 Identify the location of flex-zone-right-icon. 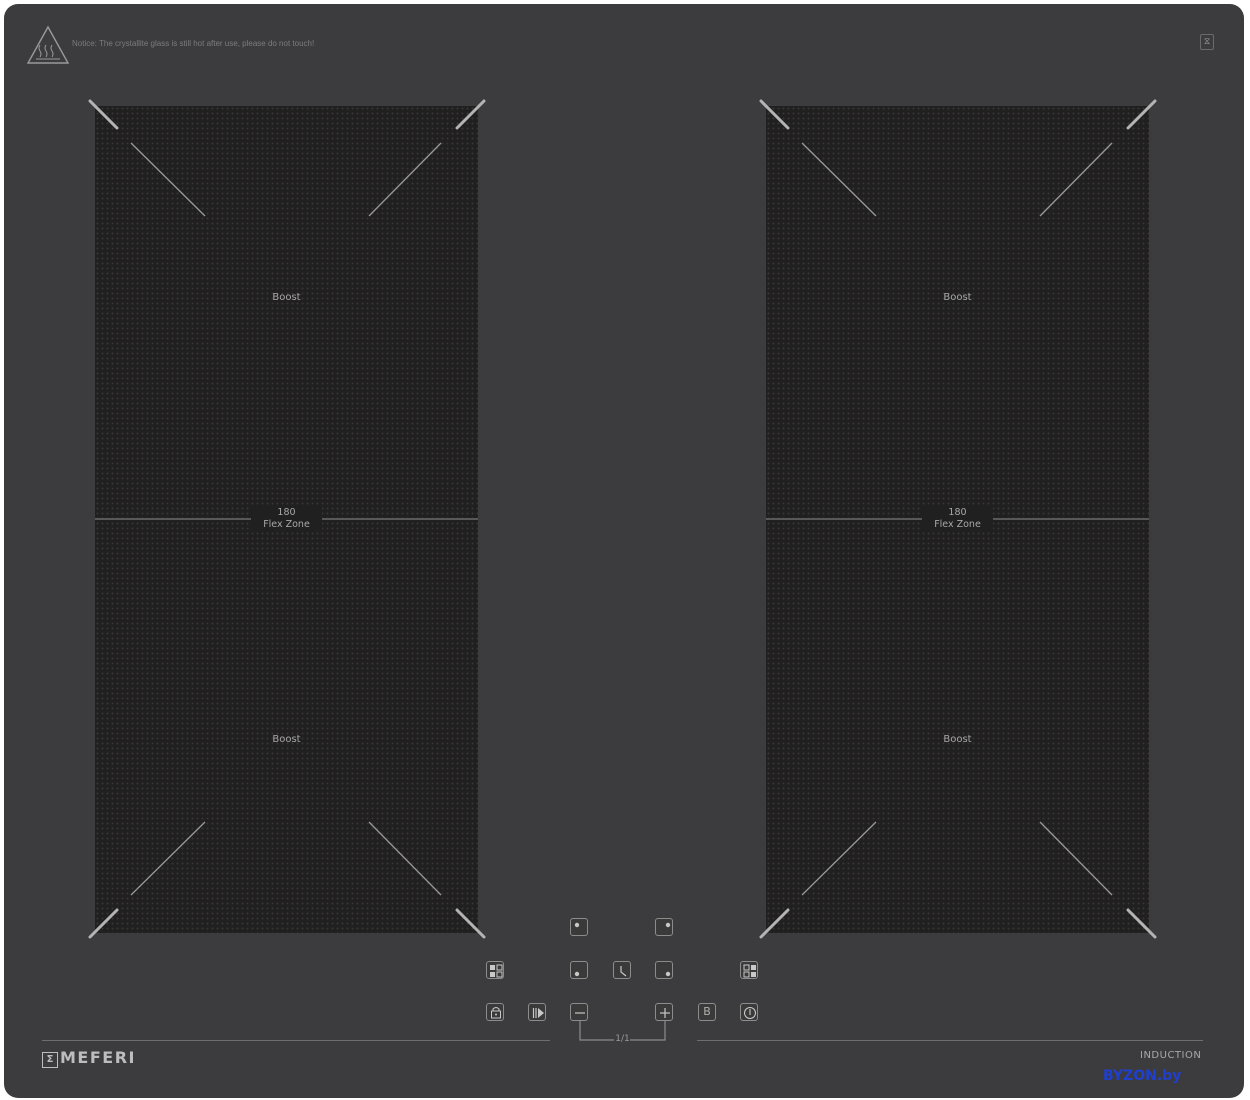
(749, 971).